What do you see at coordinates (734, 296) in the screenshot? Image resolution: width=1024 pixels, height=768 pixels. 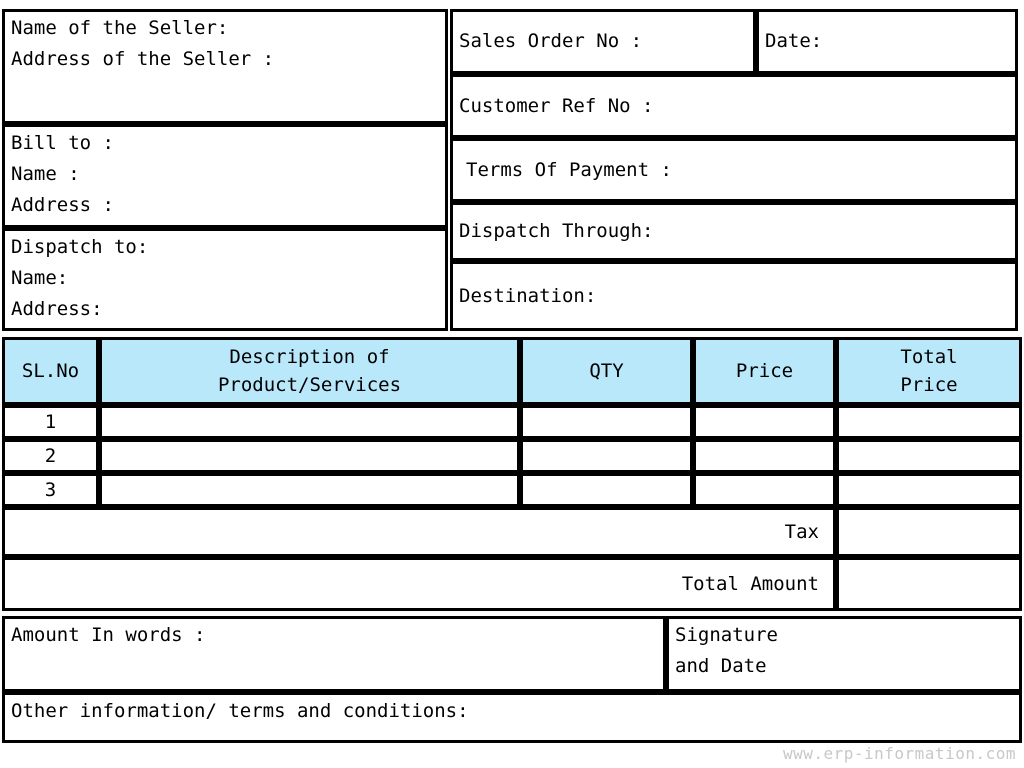 I see `destination-field: Destination:` at bounding box center [734, 296].